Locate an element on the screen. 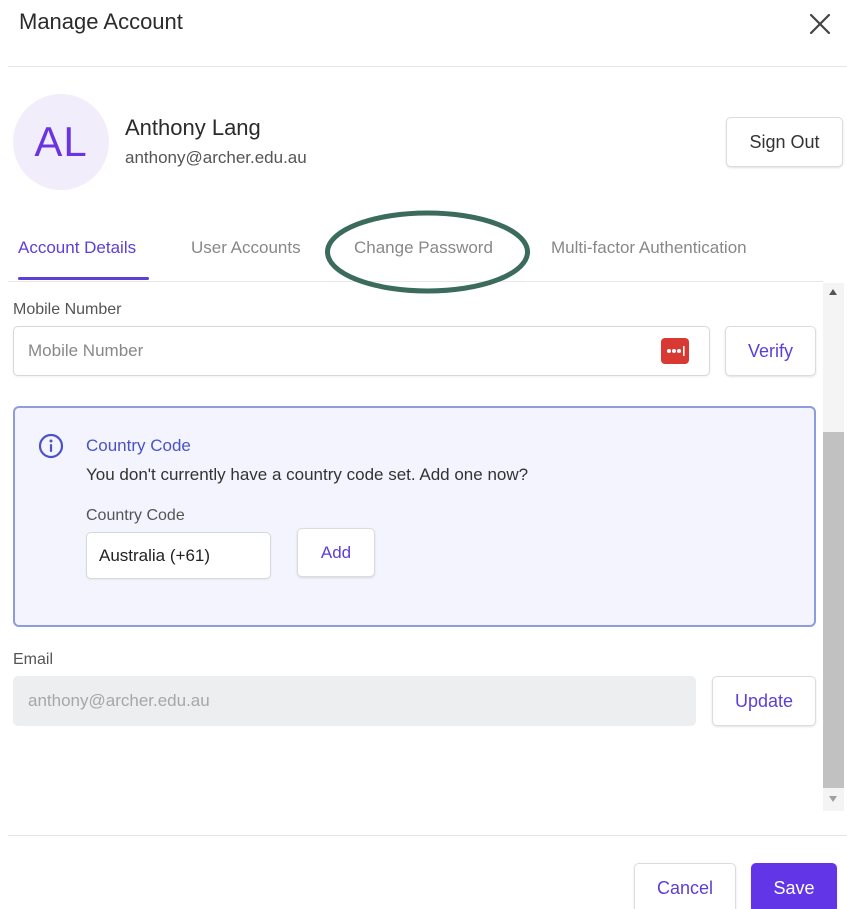 Image resolution: width=847 pixels, height=909 pixels. country-code-value: Australia (+61) is located at coordinates (155, 555).